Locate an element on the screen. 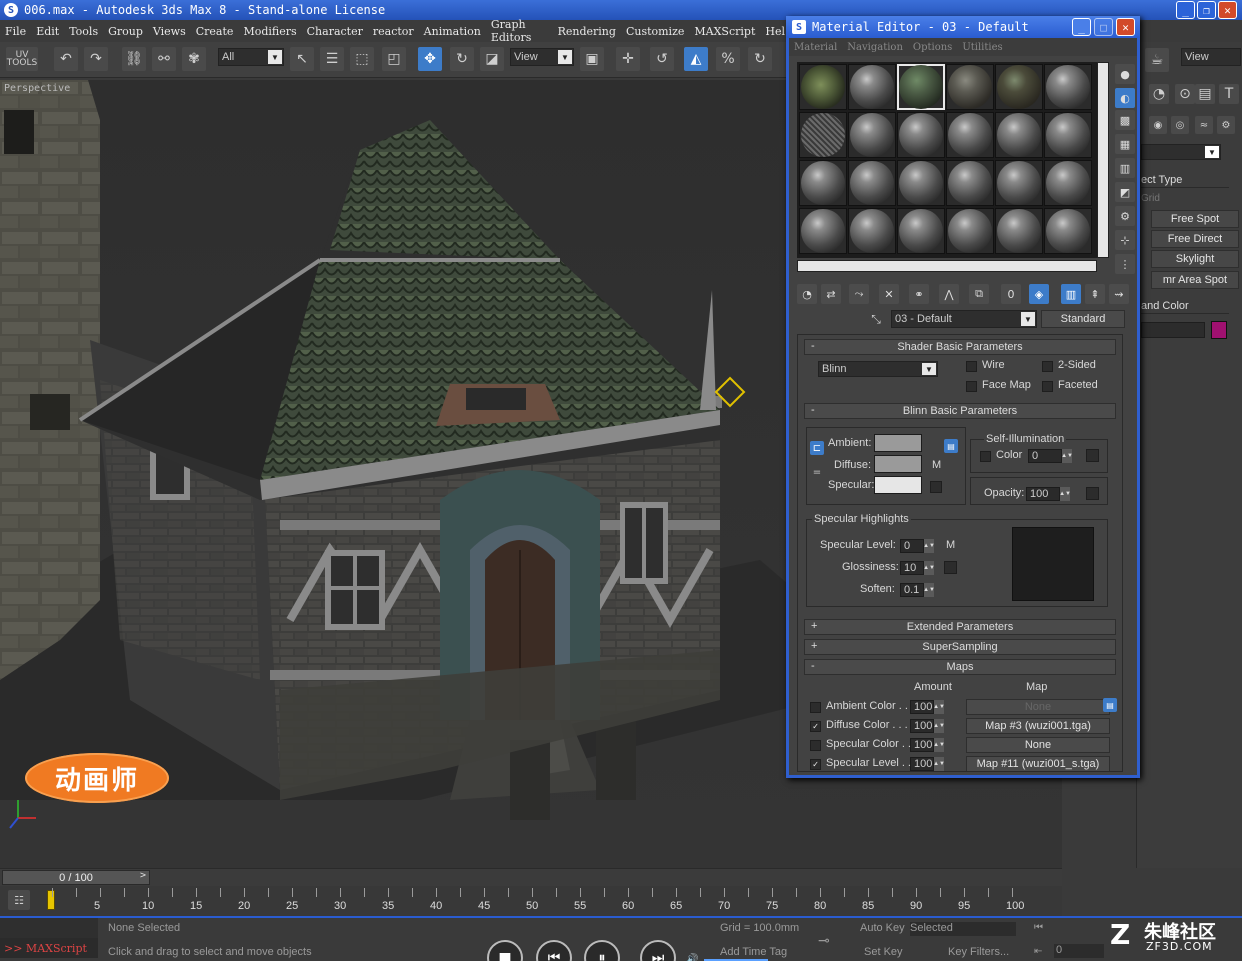 This screenshot has width=1242, height=961. self-illum-color-checkbox is located at coordinates (985, 456).